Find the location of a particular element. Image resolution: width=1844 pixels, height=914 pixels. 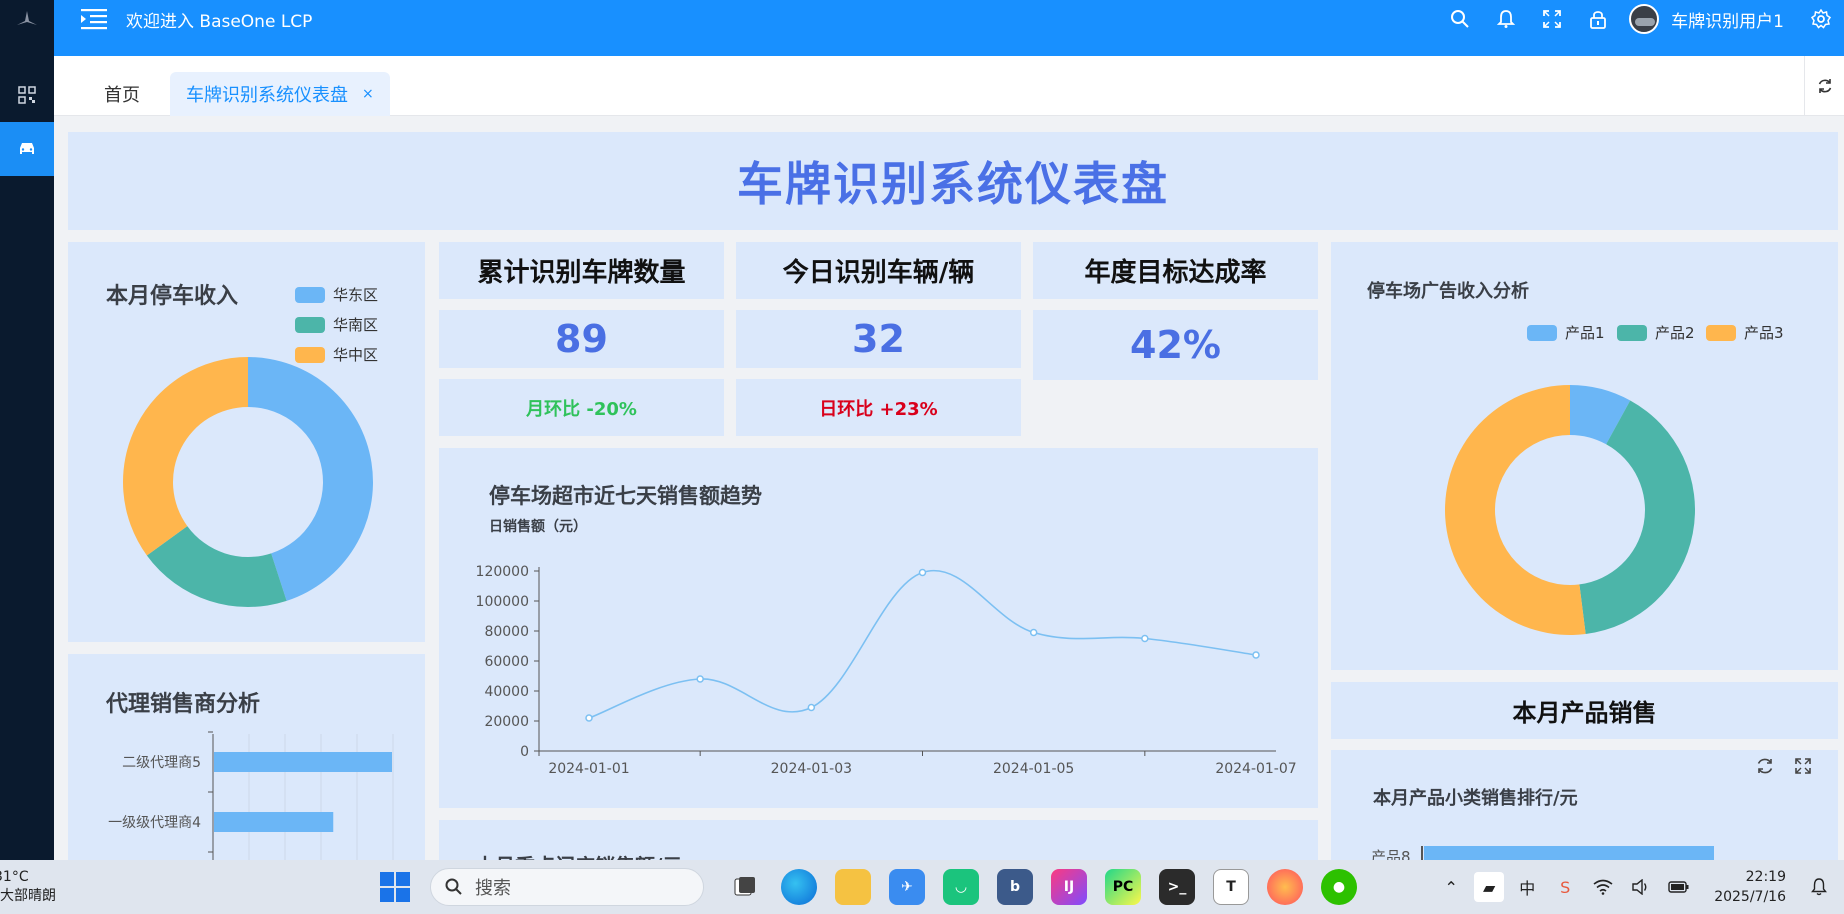

pie-slice-产品2 is located at coordinates (1637, 517).